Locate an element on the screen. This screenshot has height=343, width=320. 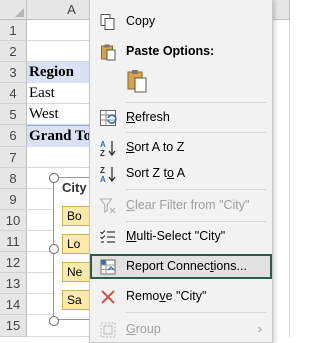
paste-button is located at coordinates (137, 81).